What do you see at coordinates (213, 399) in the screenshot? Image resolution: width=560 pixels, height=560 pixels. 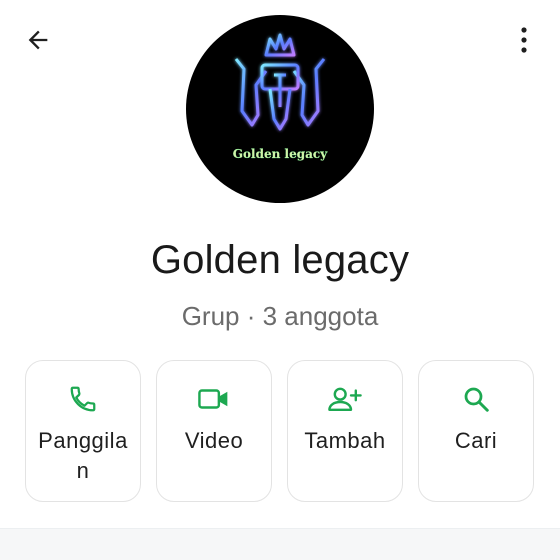 I see `video-icon` at bounding box center [213, 399].